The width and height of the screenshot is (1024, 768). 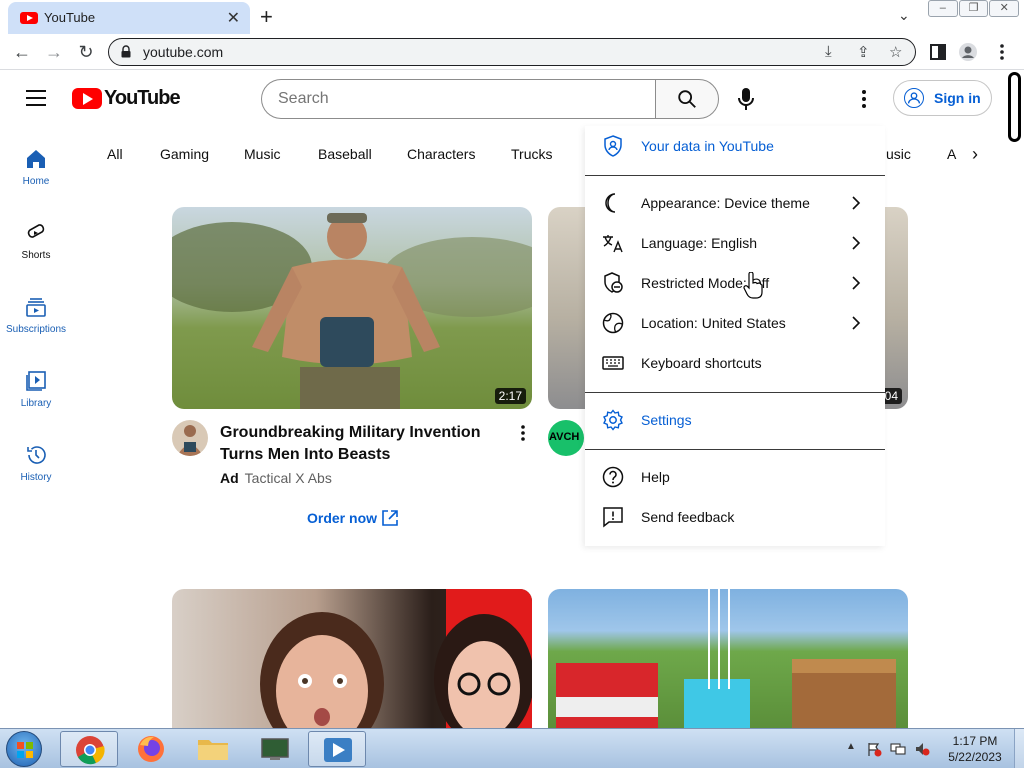 What do you see at coordinates (735, 203) in the screenshot?
I see `menu-item-appearance: Appearance: Device theme` at bounding box center [735, 203].